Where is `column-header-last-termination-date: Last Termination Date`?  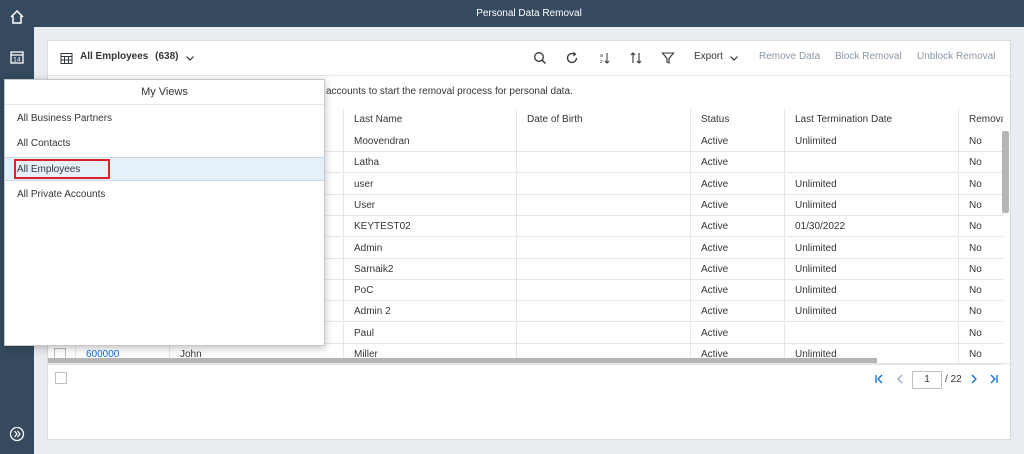 column-header-last-termination-date: Last Termination Date is located at coordinates (871, 120).